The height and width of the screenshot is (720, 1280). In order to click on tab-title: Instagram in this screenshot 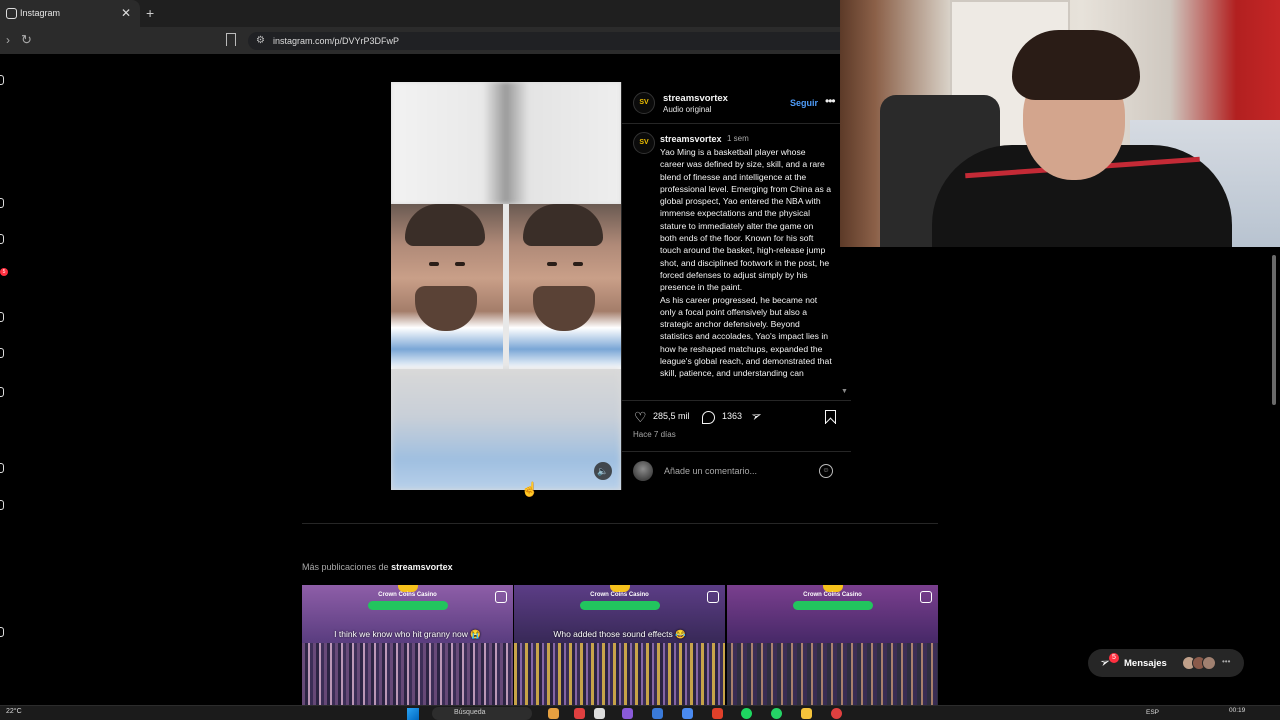, I will do `click(40, 13)`.